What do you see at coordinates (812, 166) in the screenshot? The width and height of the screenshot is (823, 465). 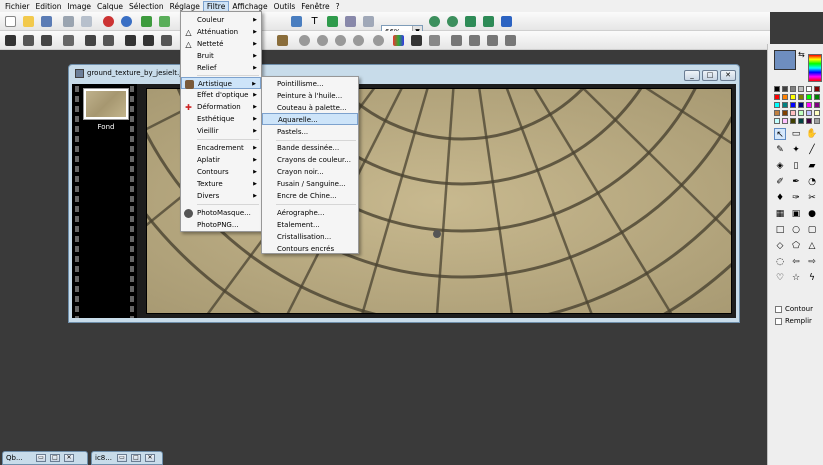 I see `eraser-tool-icon: ▰` at bounding box center [812, 166].